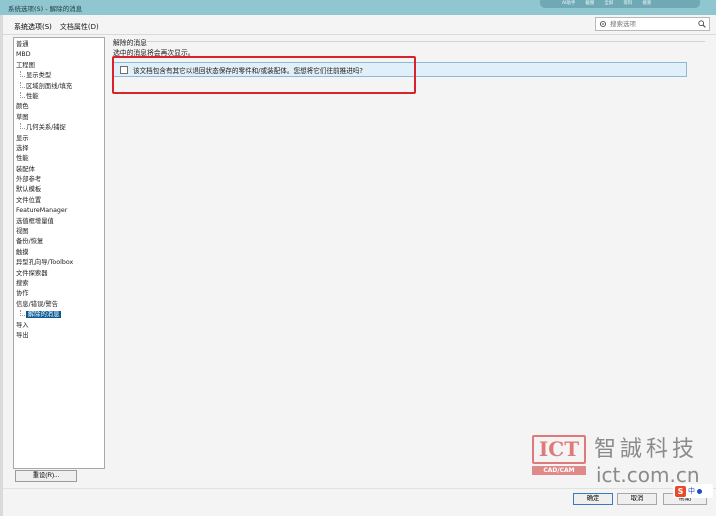 The height and width of the screenshot is (516, 716). Describe the element at coordinates (42, 211) in the screenshot. I see `tree-item-label: FeatureManager` at that location.